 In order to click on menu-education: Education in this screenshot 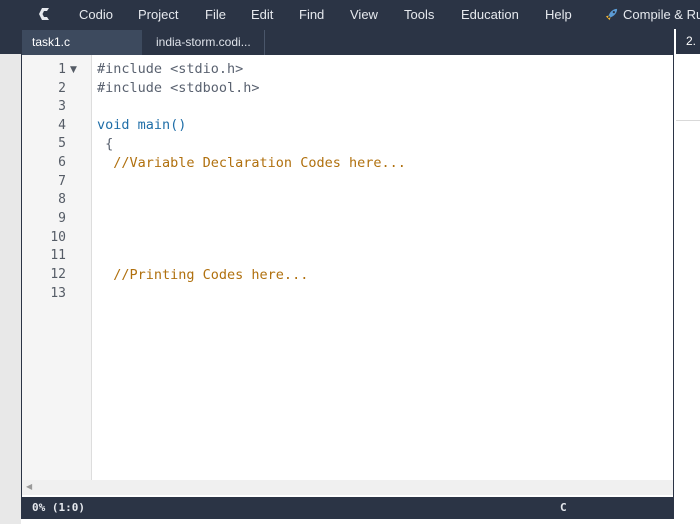, I will do `click(490, 14)`.